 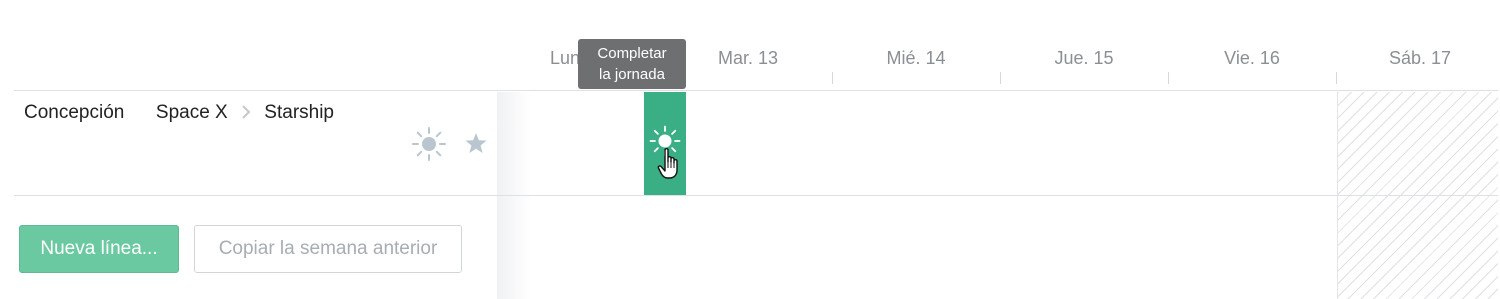 What do you see at coordinates (429, 144) in the screenshot?
I see `sun-icon` at bounding box center [429, 144].